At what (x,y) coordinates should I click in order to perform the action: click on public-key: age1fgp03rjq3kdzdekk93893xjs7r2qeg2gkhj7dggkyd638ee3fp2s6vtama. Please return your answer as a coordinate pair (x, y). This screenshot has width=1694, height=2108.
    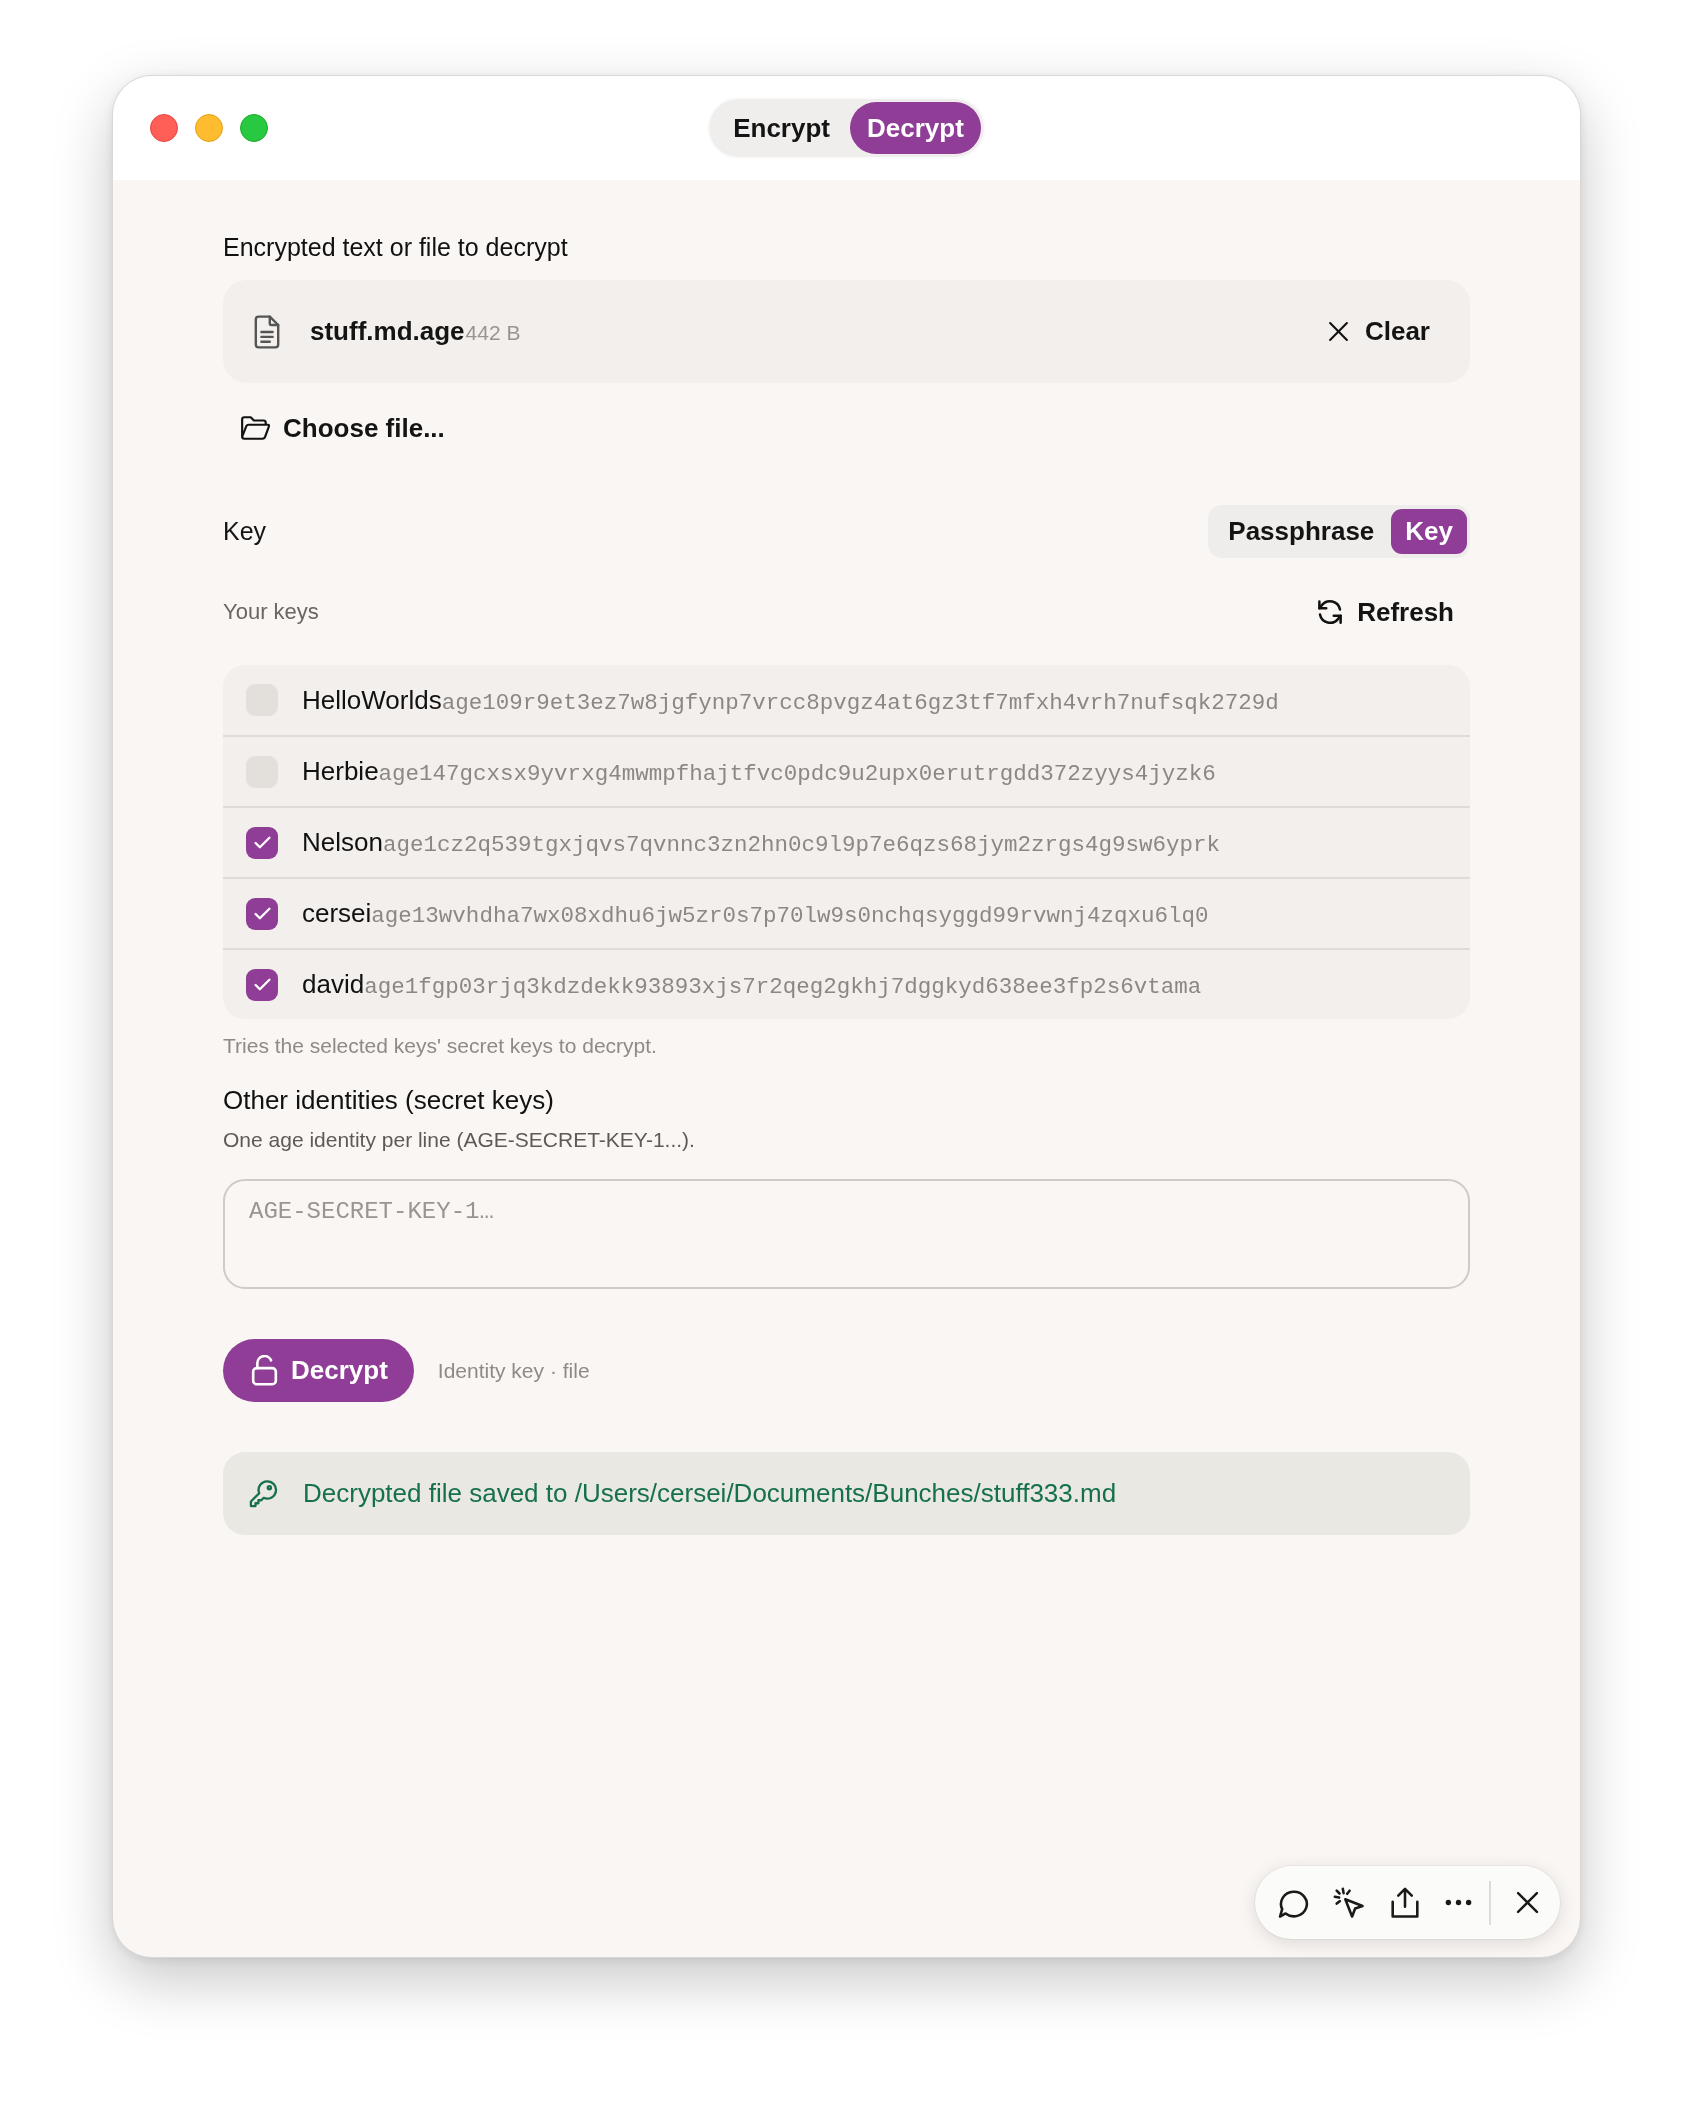
    Looking at the image, I should click on (783, 987).